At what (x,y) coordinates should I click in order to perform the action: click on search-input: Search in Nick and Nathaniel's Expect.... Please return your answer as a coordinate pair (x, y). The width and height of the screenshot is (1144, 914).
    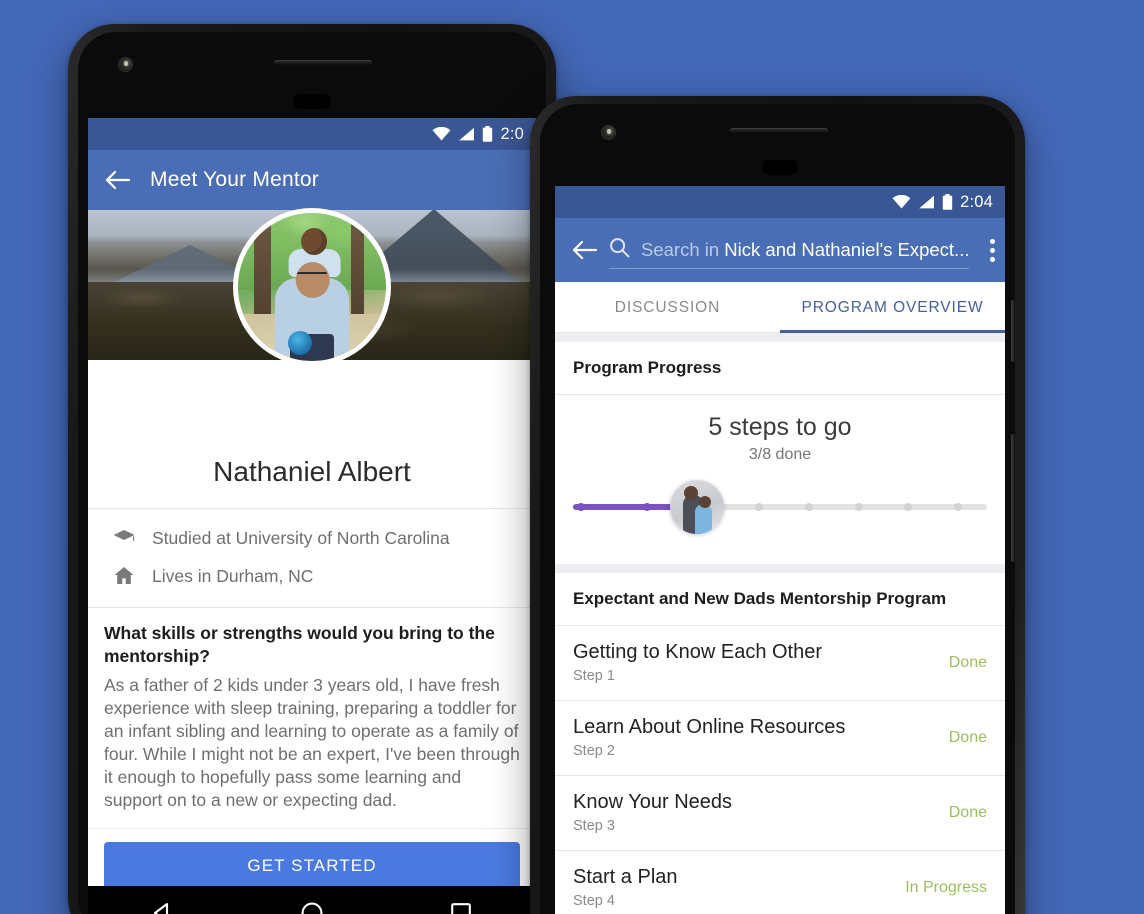
    Looking at the image, I should click on (789, 250).